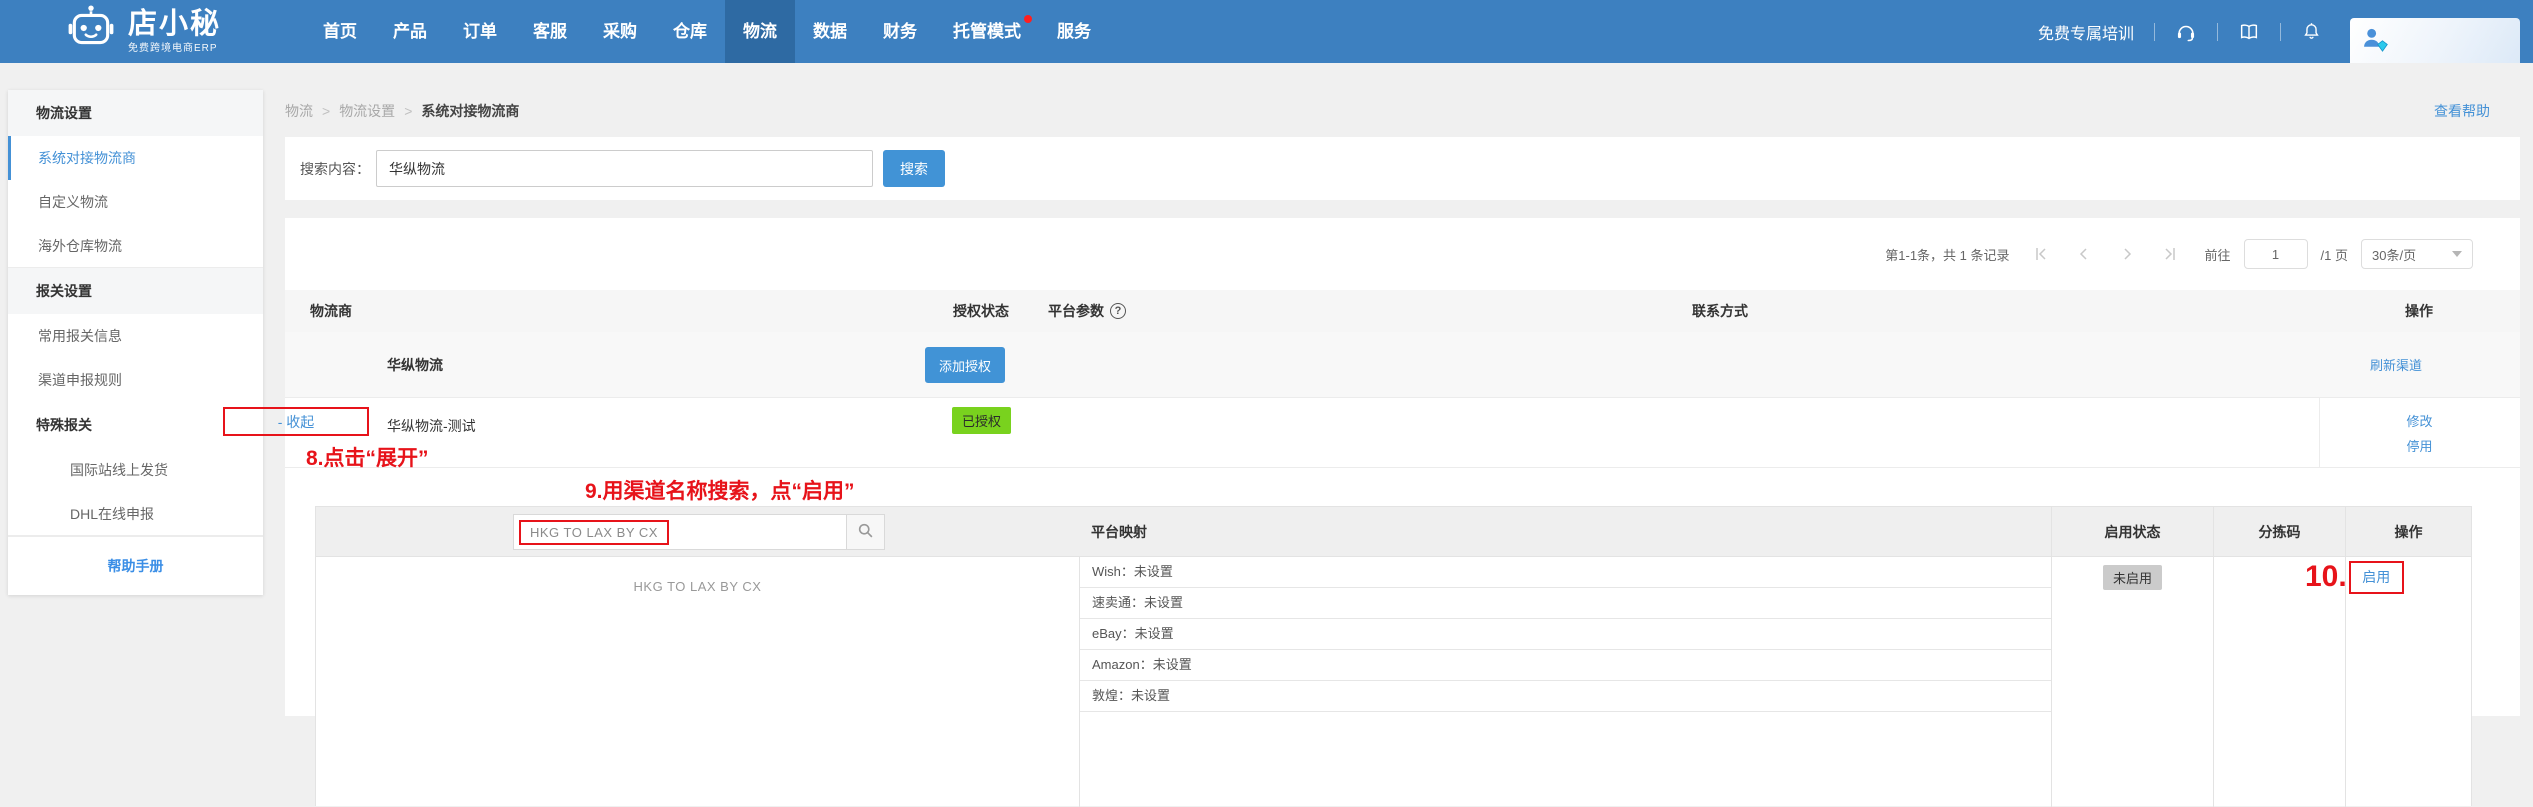 This screenshot has width=2533, height=807. What do you see at coordinates (1074, 31) in the screenshot?
I see `nav-item-services: 服务` at bounding box center [1074, 31].